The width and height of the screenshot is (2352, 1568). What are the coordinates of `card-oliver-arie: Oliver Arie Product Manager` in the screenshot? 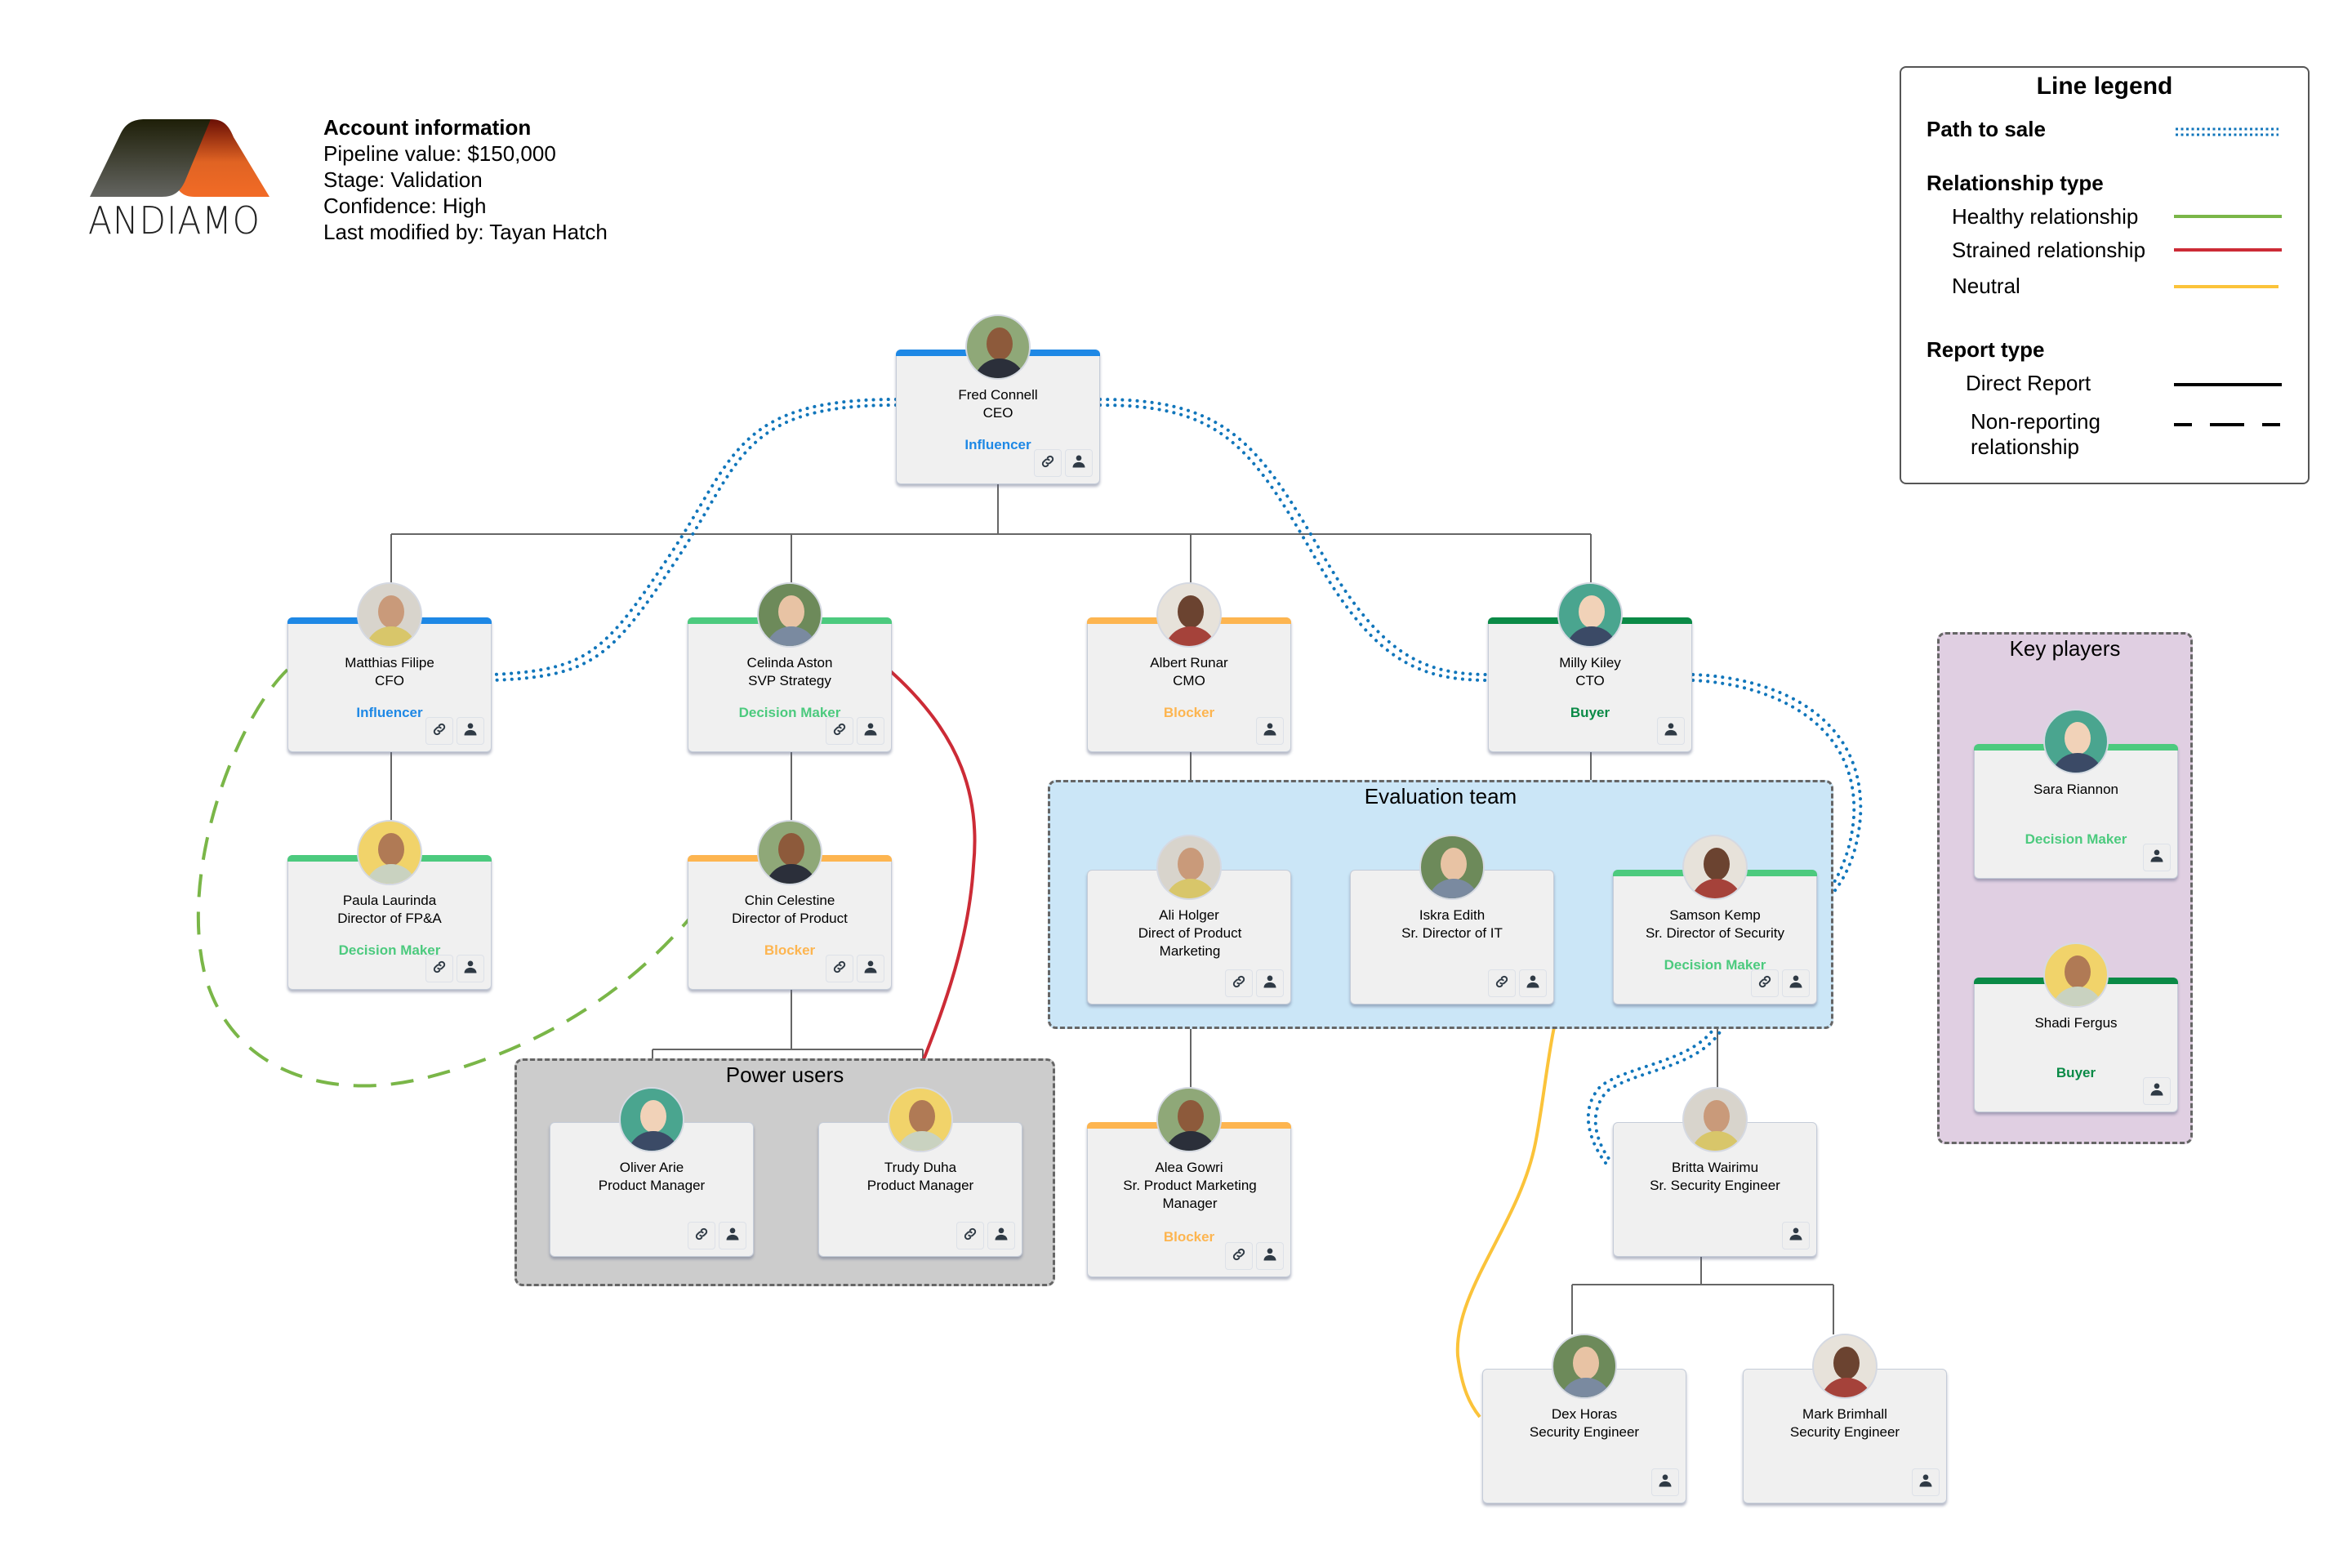 It's located at (652, 1172).